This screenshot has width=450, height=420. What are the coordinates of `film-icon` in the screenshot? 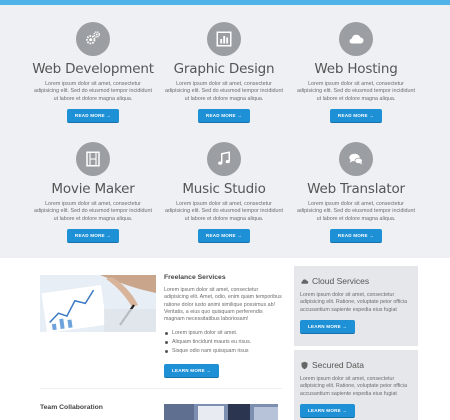 It's located at (93, 159).